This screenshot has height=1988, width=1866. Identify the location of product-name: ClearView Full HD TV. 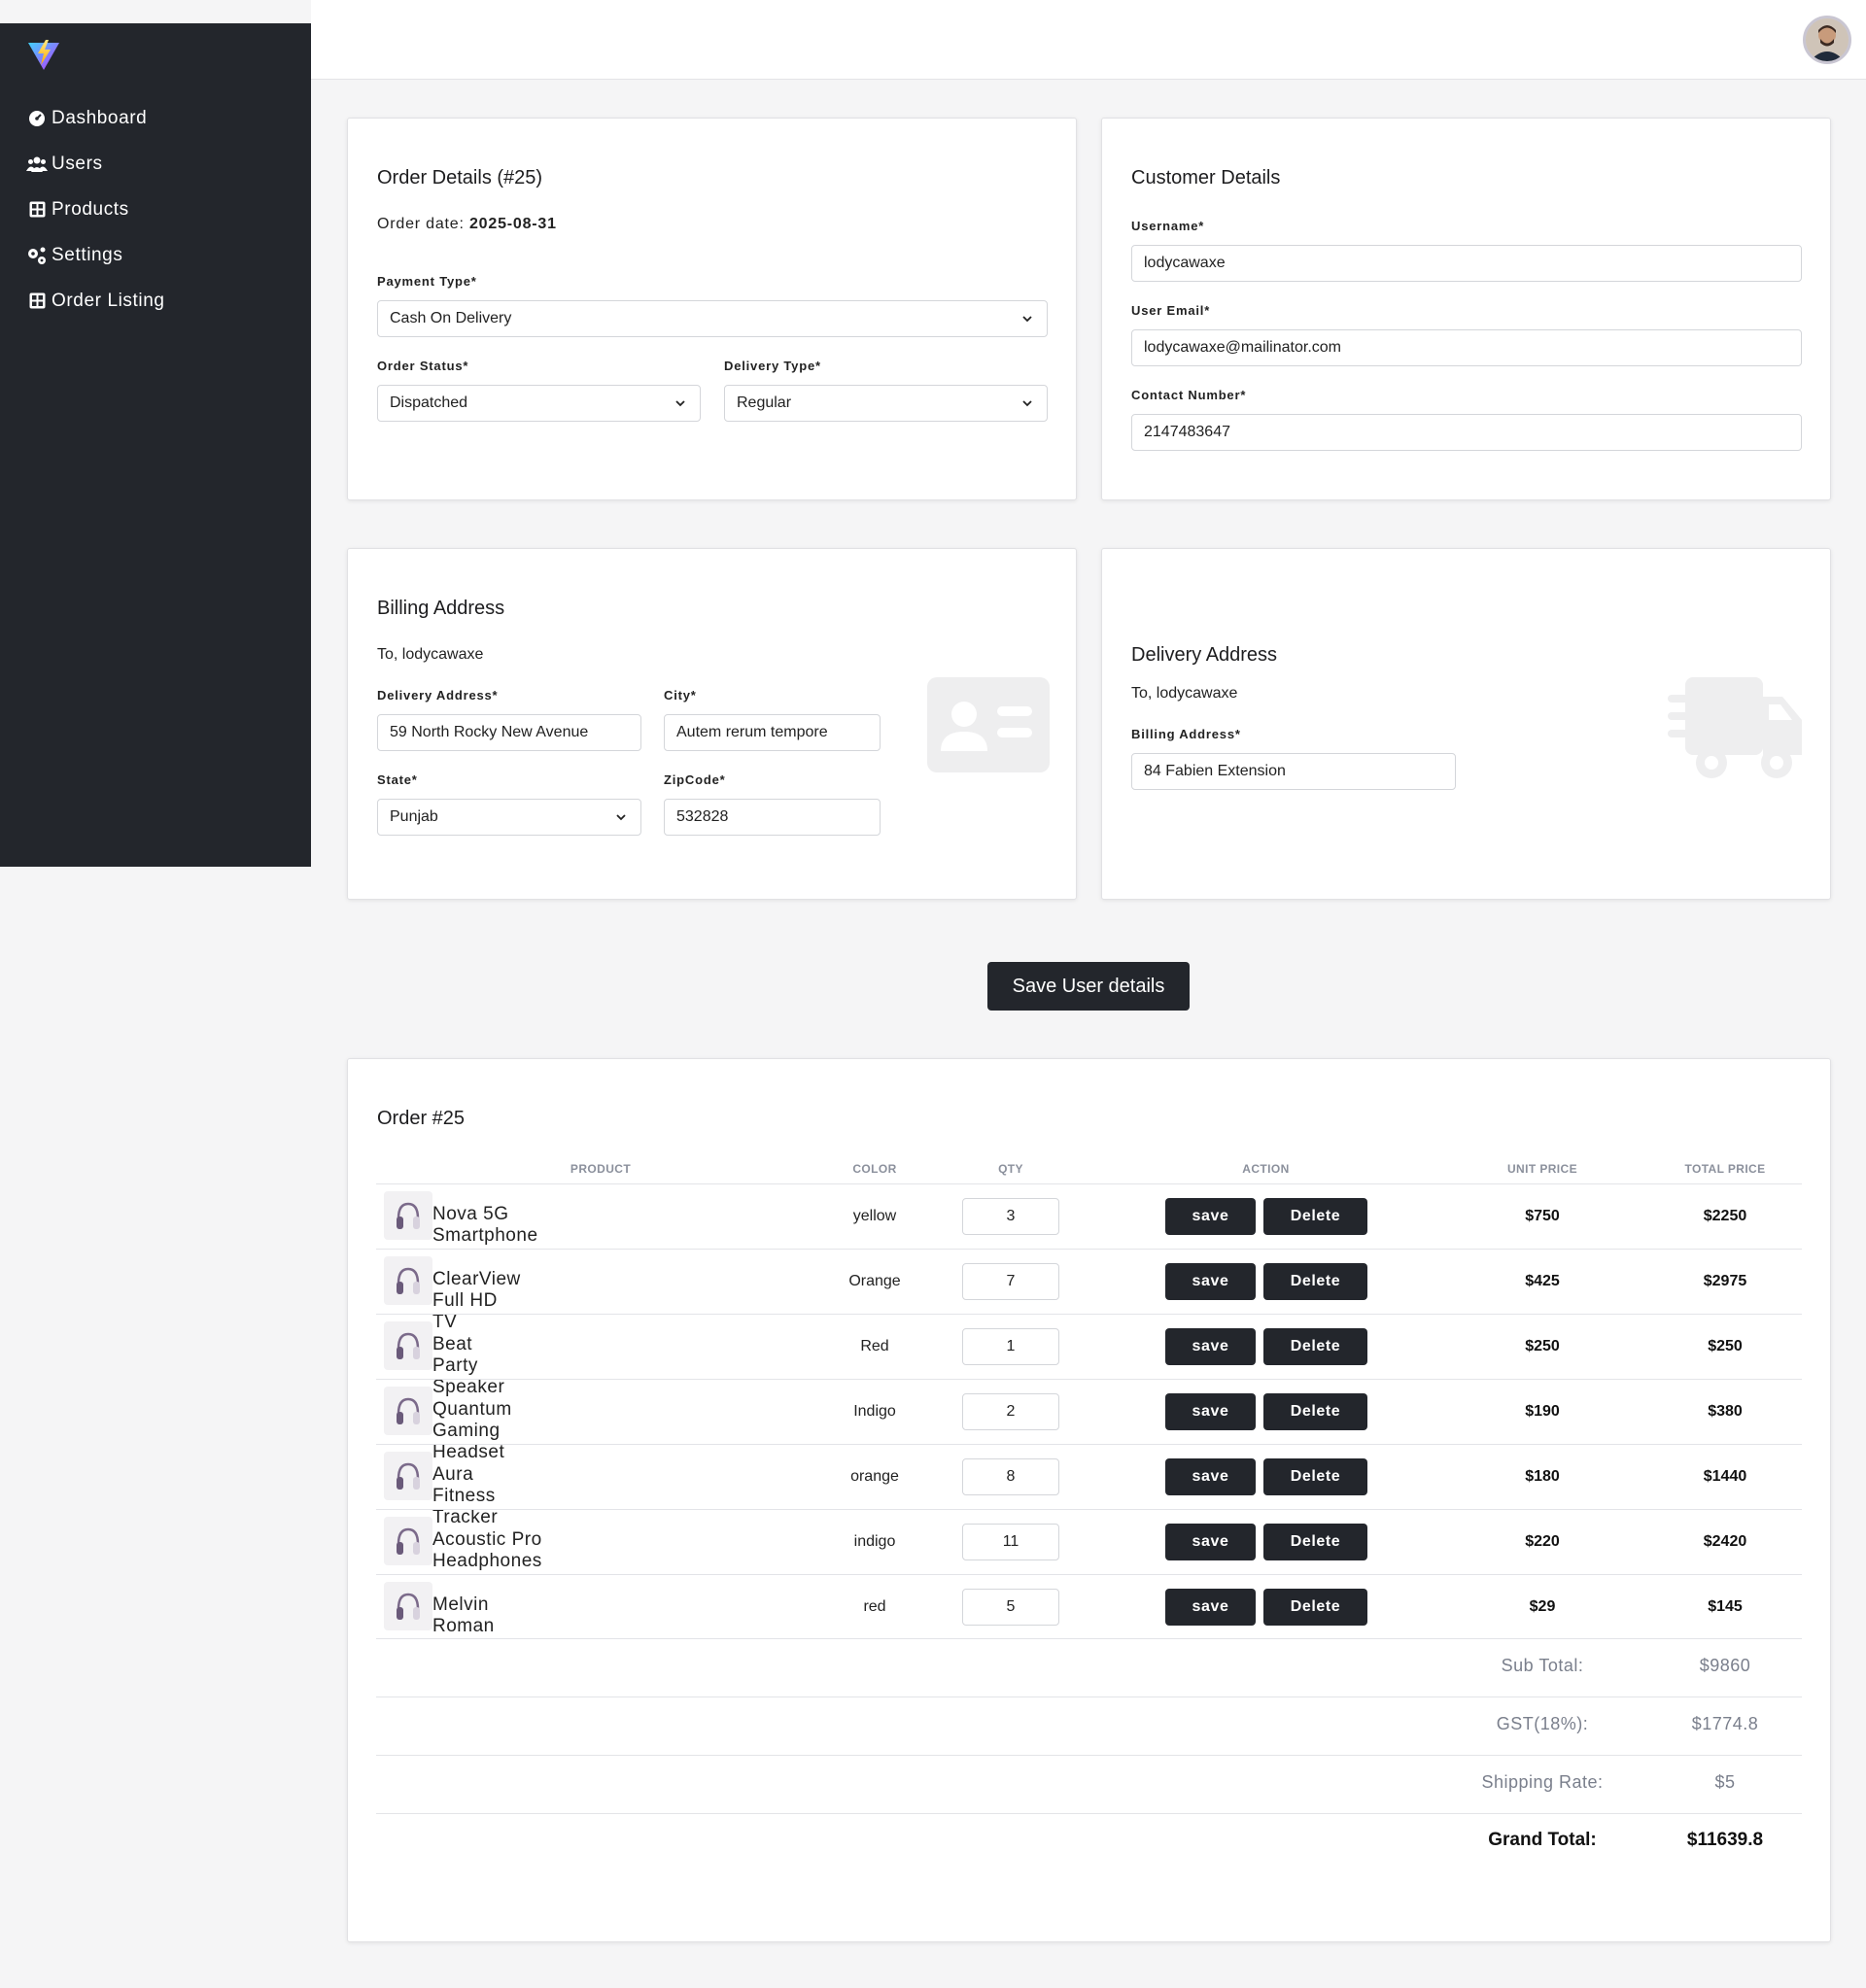
(476, 1301).